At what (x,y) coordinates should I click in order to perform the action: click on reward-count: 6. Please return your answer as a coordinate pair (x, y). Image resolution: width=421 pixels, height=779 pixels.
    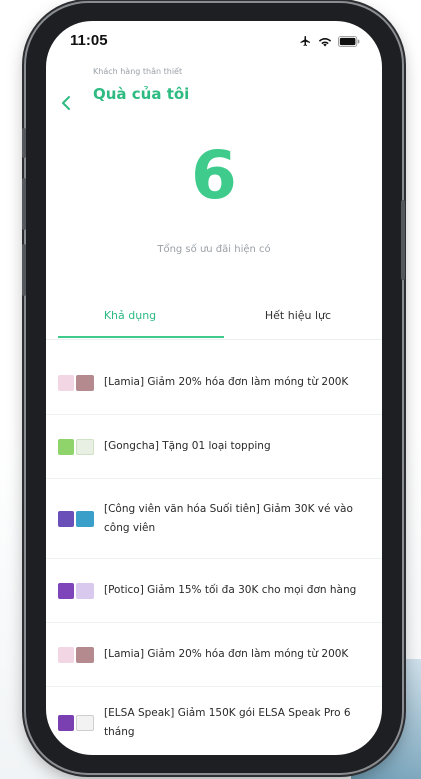
    Looking at the image, I should click on (214, 175).